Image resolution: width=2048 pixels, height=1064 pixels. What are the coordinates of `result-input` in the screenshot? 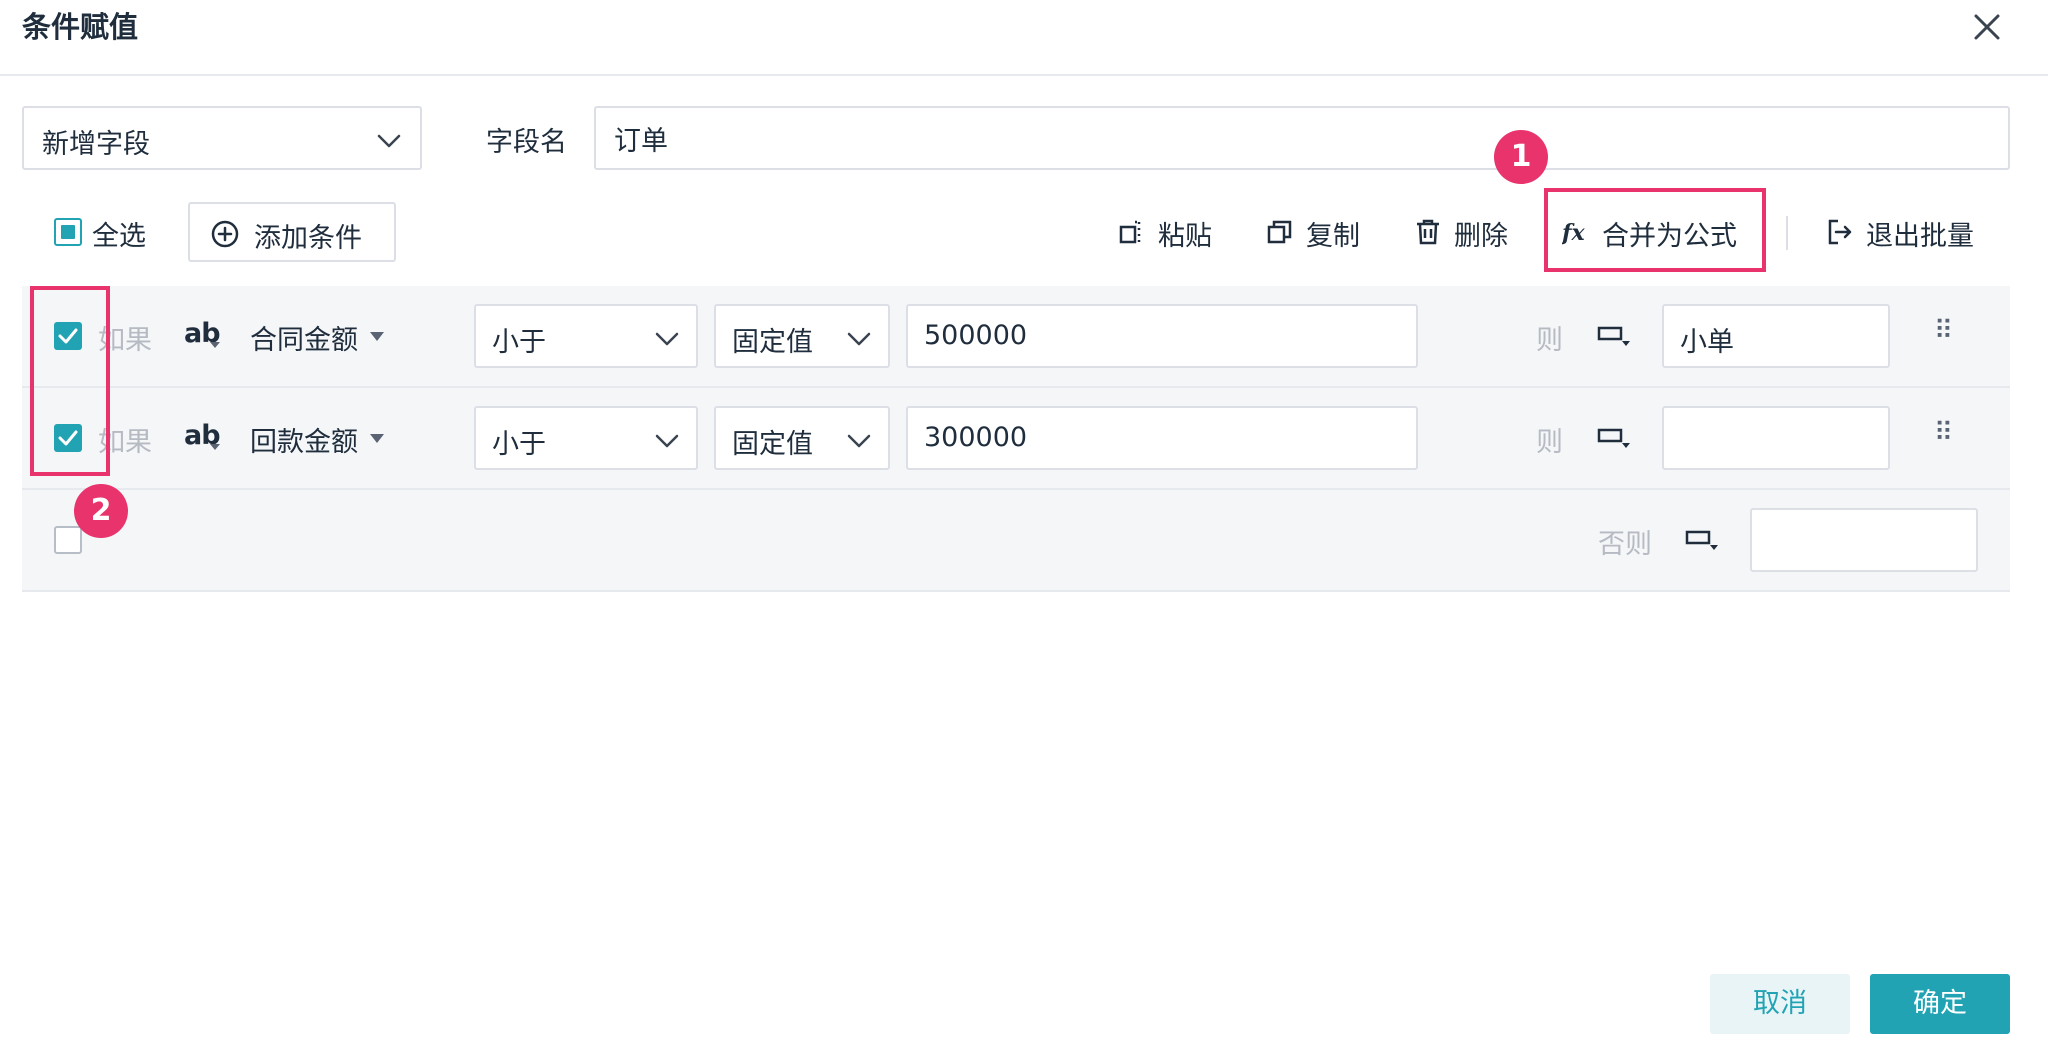 It's located at (1776, 438).